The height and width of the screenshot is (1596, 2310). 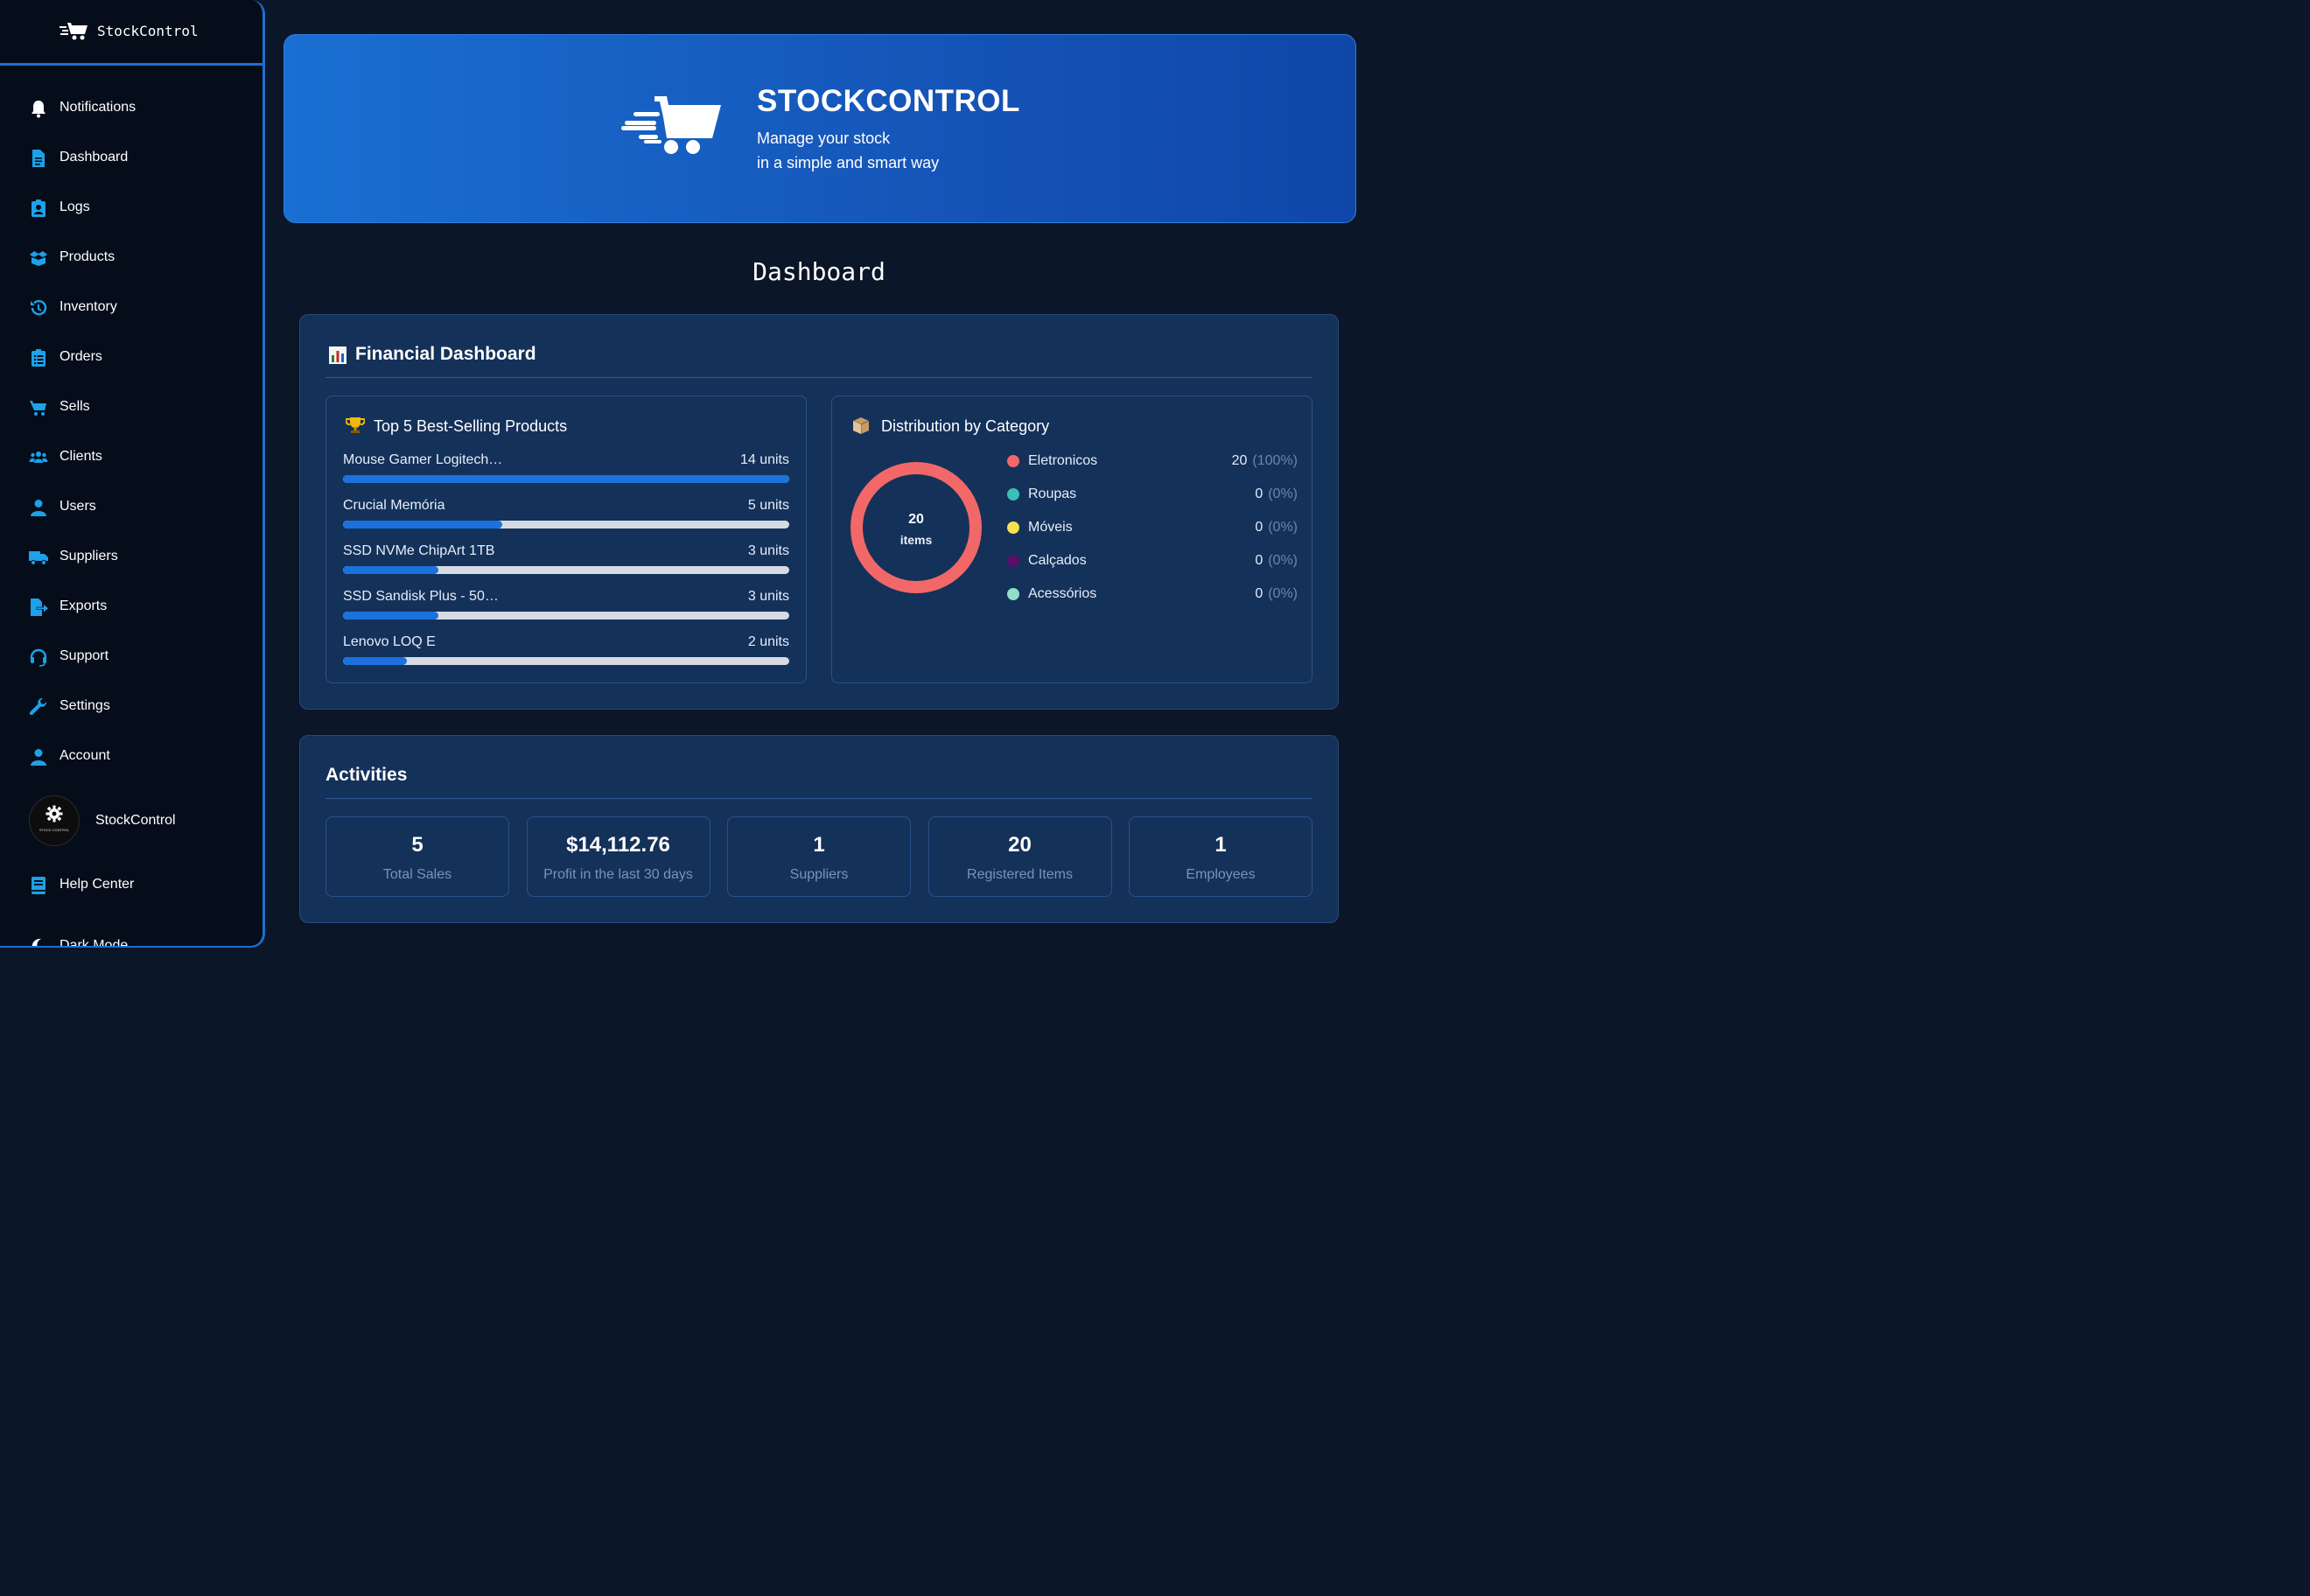 I want to click on sidebar-item-orders: Orders, so click(x=131, y=357).